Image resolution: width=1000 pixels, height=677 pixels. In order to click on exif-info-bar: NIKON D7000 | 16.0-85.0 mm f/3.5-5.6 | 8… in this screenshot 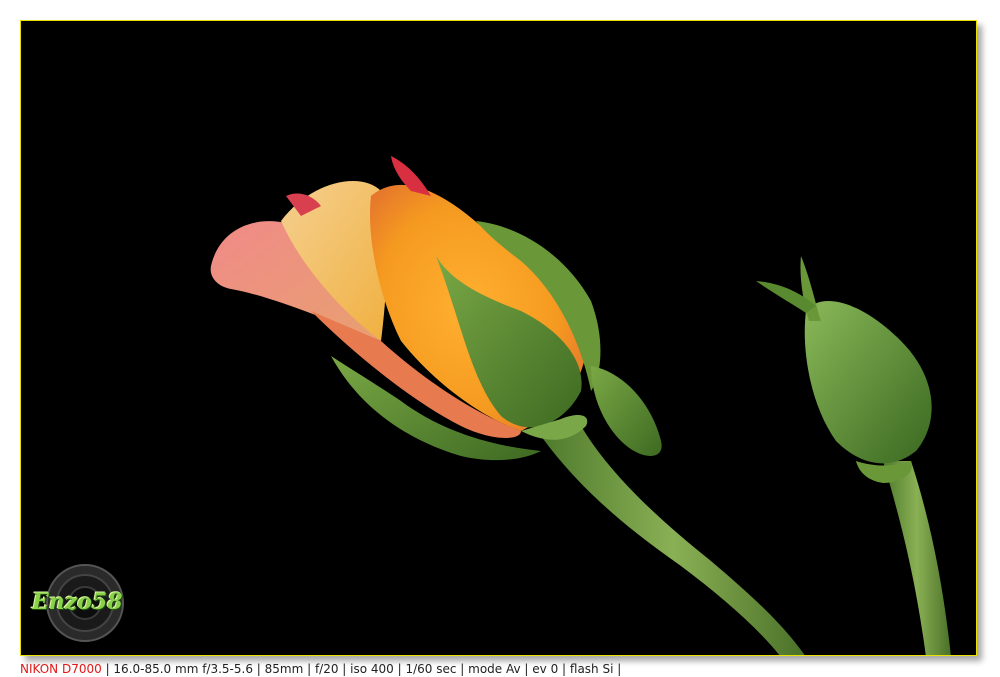, I will do `click(320, 669)`.